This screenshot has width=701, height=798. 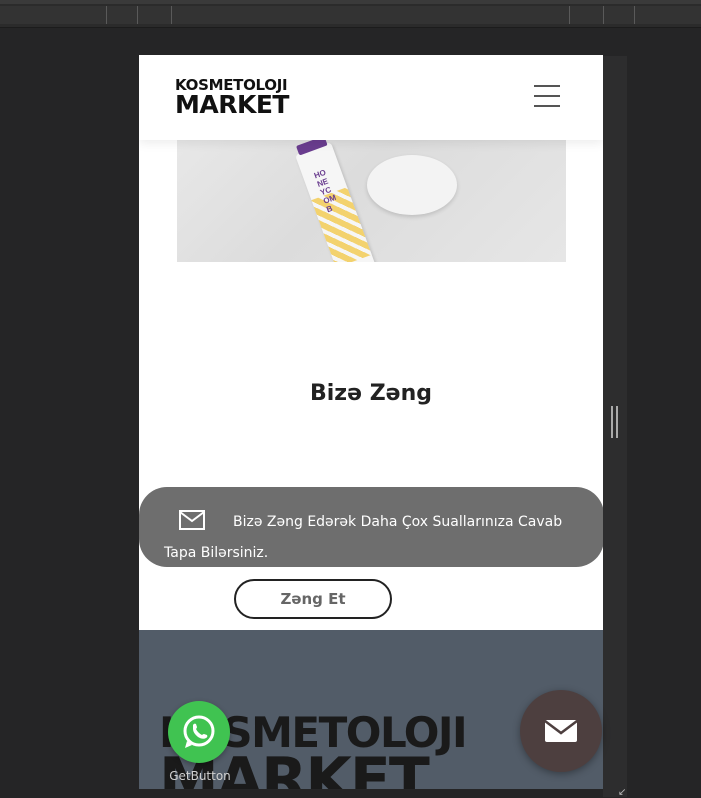 I want to click on whatsapp-button, so click(x=199, y=732).